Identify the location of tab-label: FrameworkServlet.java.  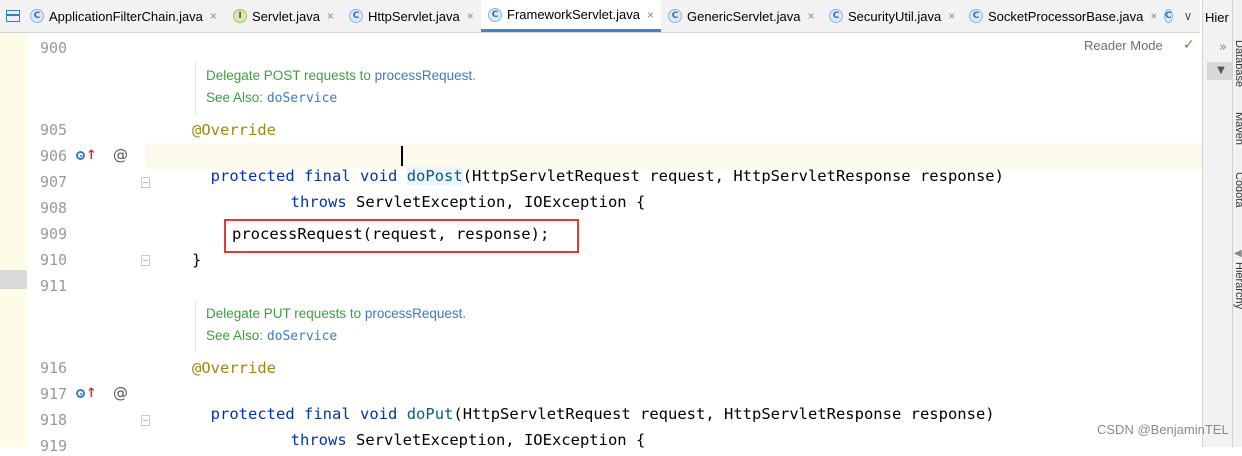
(573, 14).